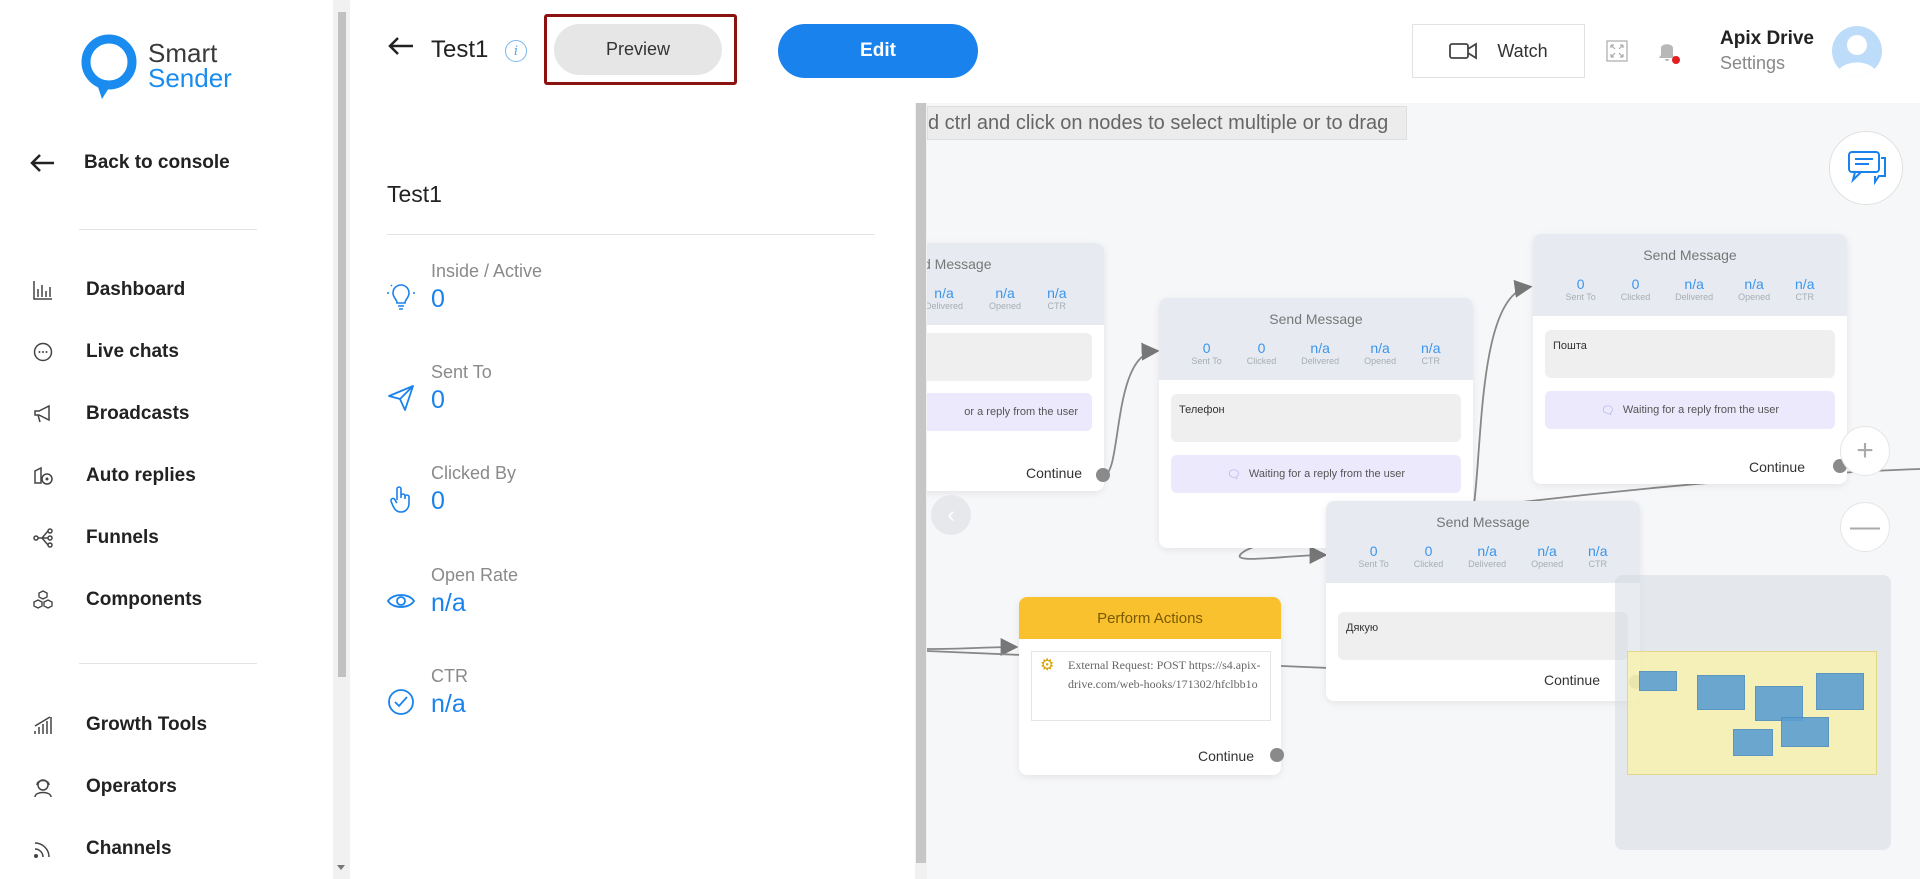  Describe the element at coordinates (342, 344) in the screenshot. I see `sidebar-scrollbar-thumb` at that location.